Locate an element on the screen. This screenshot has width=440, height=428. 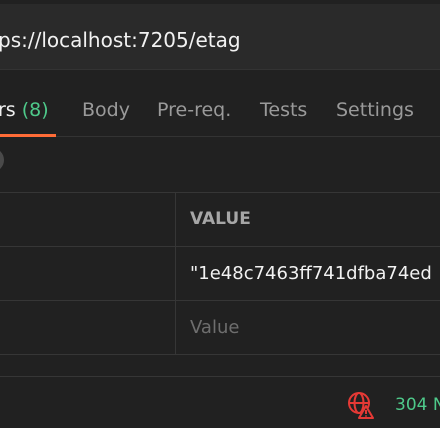
table-row: "1e48c7463ff741dfba74ed is located at coordinates (220, 274).